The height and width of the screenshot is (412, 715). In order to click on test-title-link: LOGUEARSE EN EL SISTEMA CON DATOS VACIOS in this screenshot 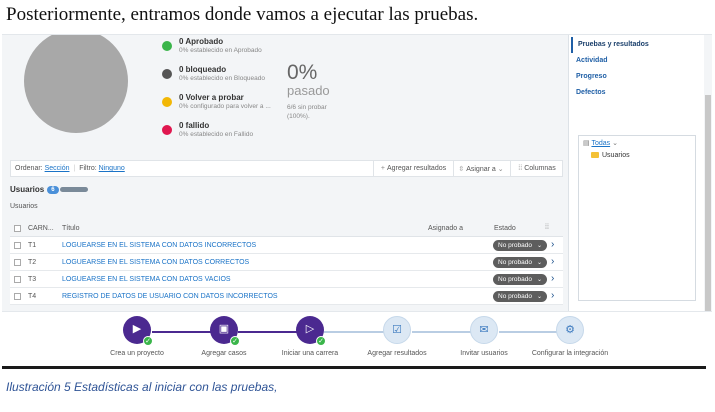, I will do `click(146, 279)`.